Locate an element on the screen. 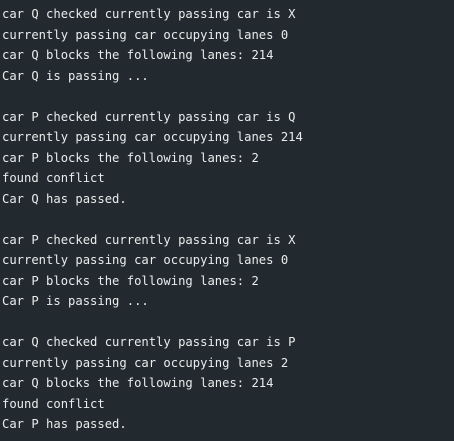 The width and height of the screenshot is (454, 441). output-line: Car Q has passed. is located at coordinates (64, 198).